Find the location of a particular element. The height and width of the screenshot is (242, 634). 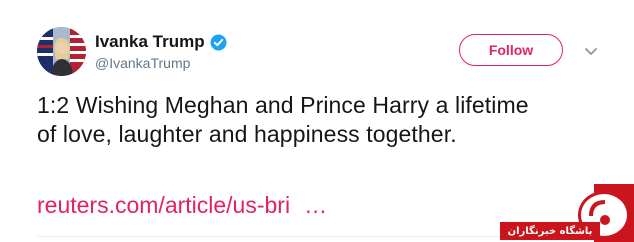

verified-badge-icon is located at coordinates (218, 42).